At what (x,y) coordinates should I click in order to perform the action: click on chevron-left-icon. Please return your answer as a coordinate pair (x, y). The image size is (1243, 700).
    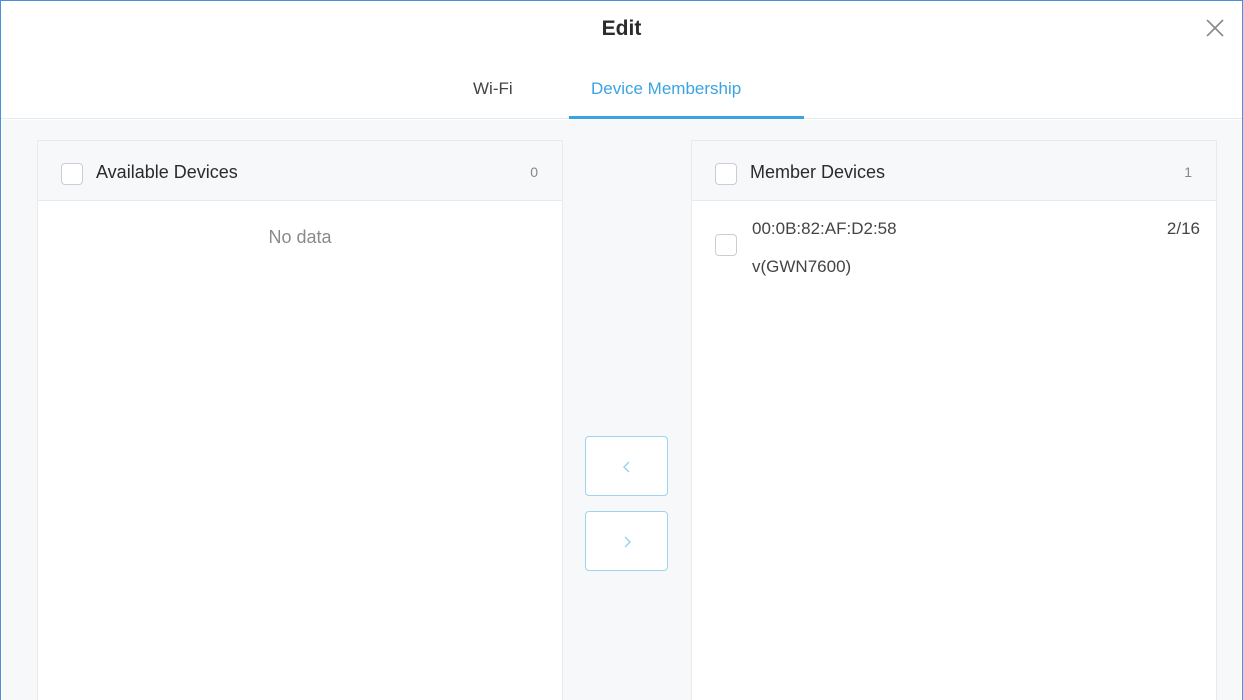
    Looking at the image, I should click on (626, 467).